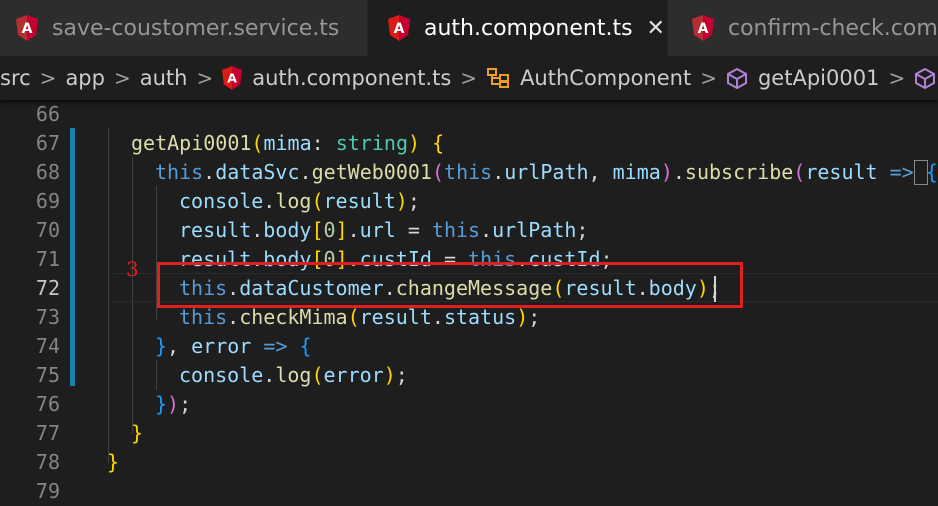  I want to click on tab-confirm-check-component: A confirm-check.comp, so click(803, 28).